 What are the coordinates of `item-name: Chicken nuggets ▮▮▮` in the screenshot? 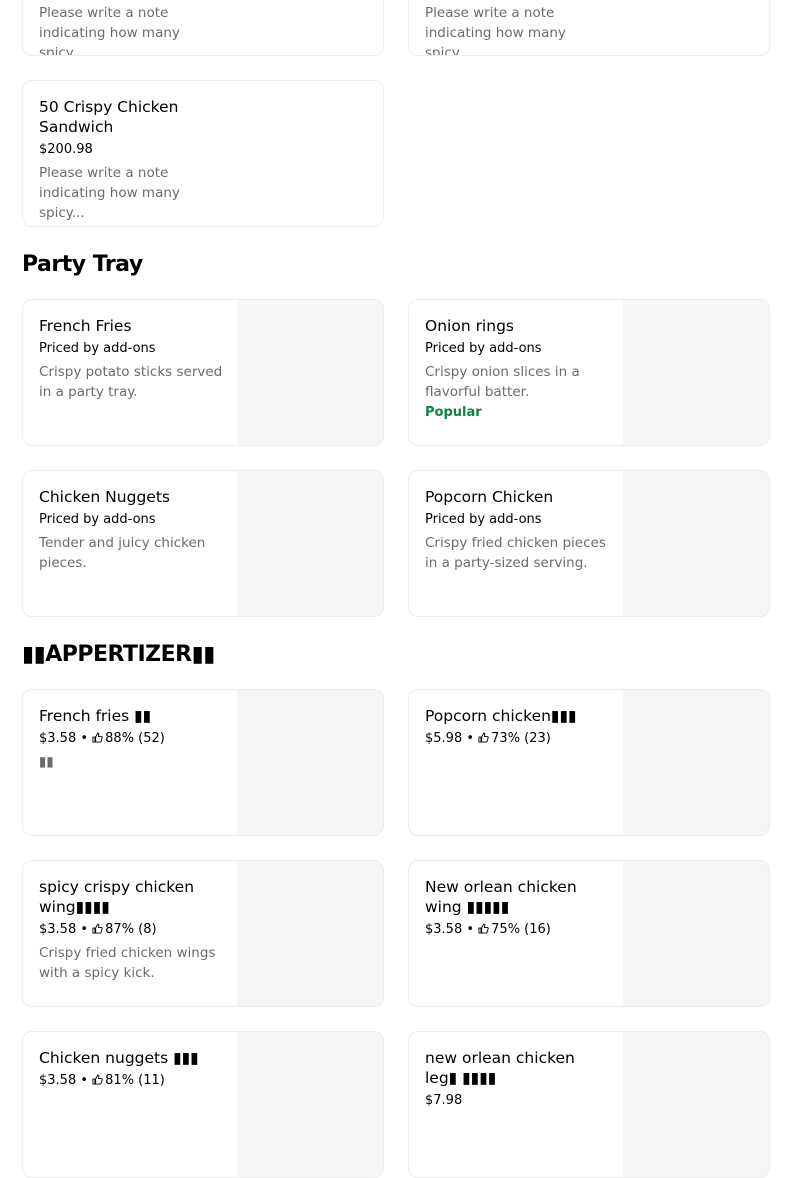 It's located at (119, 1058).